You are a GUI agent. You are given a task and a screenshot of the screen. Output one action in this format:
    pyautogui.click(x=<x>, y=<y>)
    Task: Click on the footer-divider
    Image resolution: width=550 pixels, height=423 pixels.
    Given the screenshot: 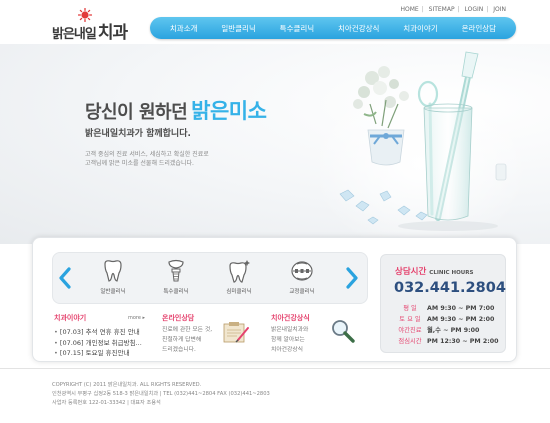 What is the action you would take?
    pyautogui.click(x=275, y=368)
    